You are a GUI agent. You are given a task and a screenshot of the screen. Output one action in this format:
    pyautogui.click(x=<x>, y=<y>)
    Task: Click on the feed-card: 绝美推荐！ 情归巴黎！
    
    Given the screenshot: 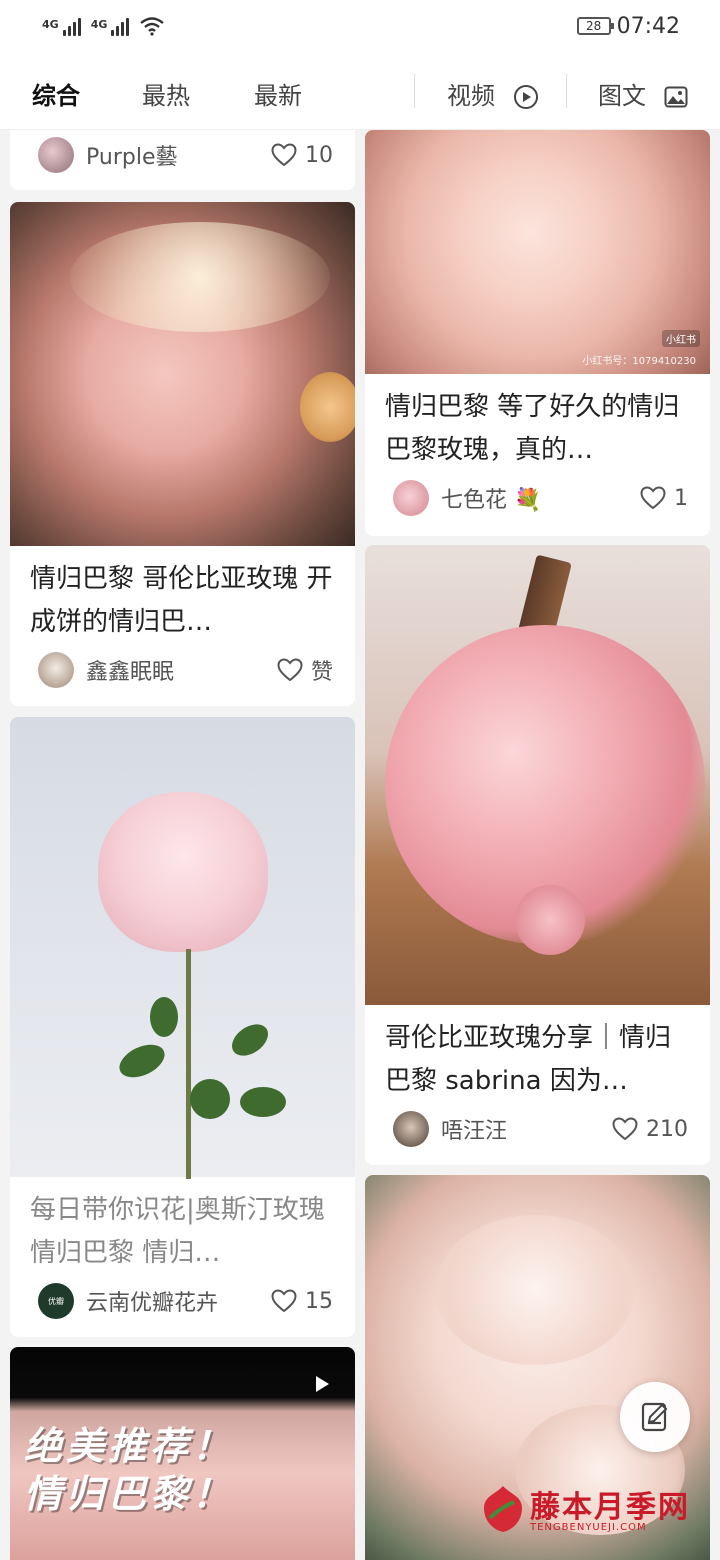 What is the action you would take?
    pyautogui.click(x=182, y=1453)
    